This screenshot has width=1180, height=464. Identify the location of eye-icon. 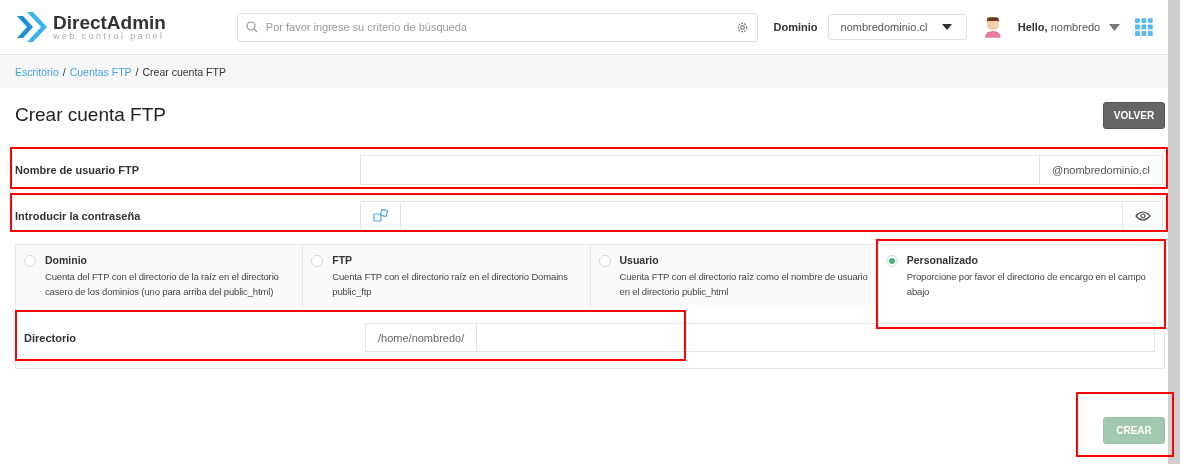
(1142, 216).